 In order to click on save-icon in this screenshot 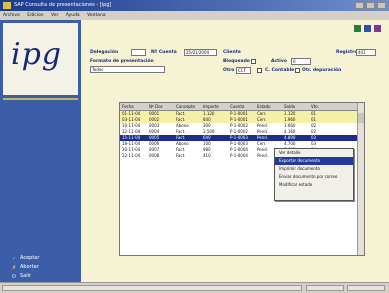, I will do `click(367, 28)`.